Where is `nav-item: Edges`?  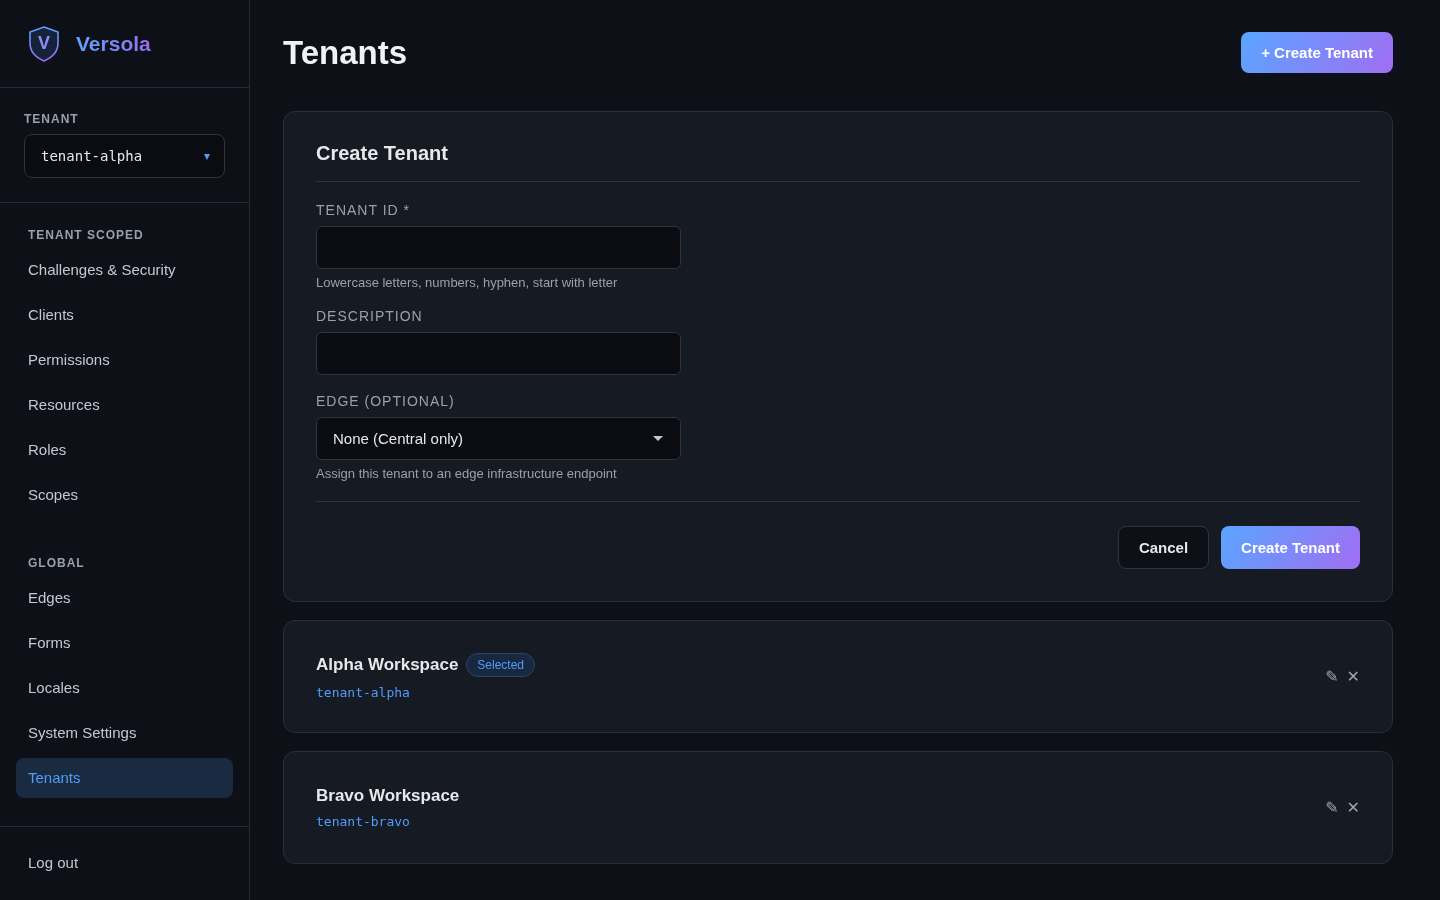 nav-item: Edges is located at coordinates (124, 598).